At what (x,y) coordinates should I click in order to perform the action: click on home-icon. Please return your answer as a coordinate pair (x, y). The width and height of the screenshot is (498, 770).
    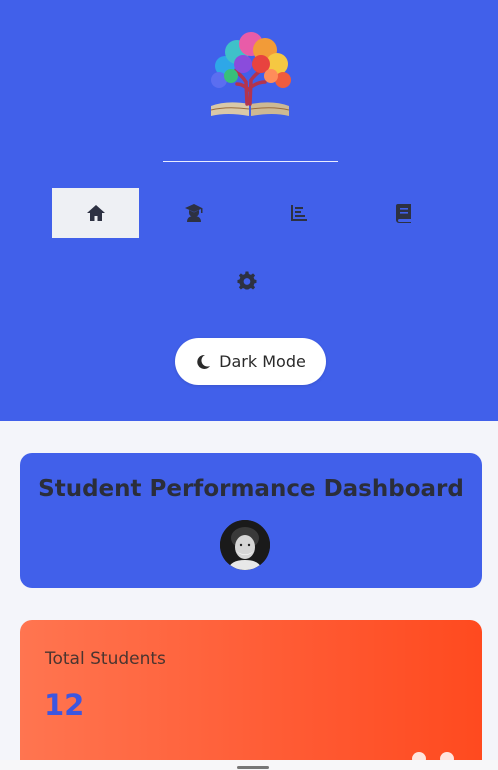
    Looking at the image, I should click on (95, 213).